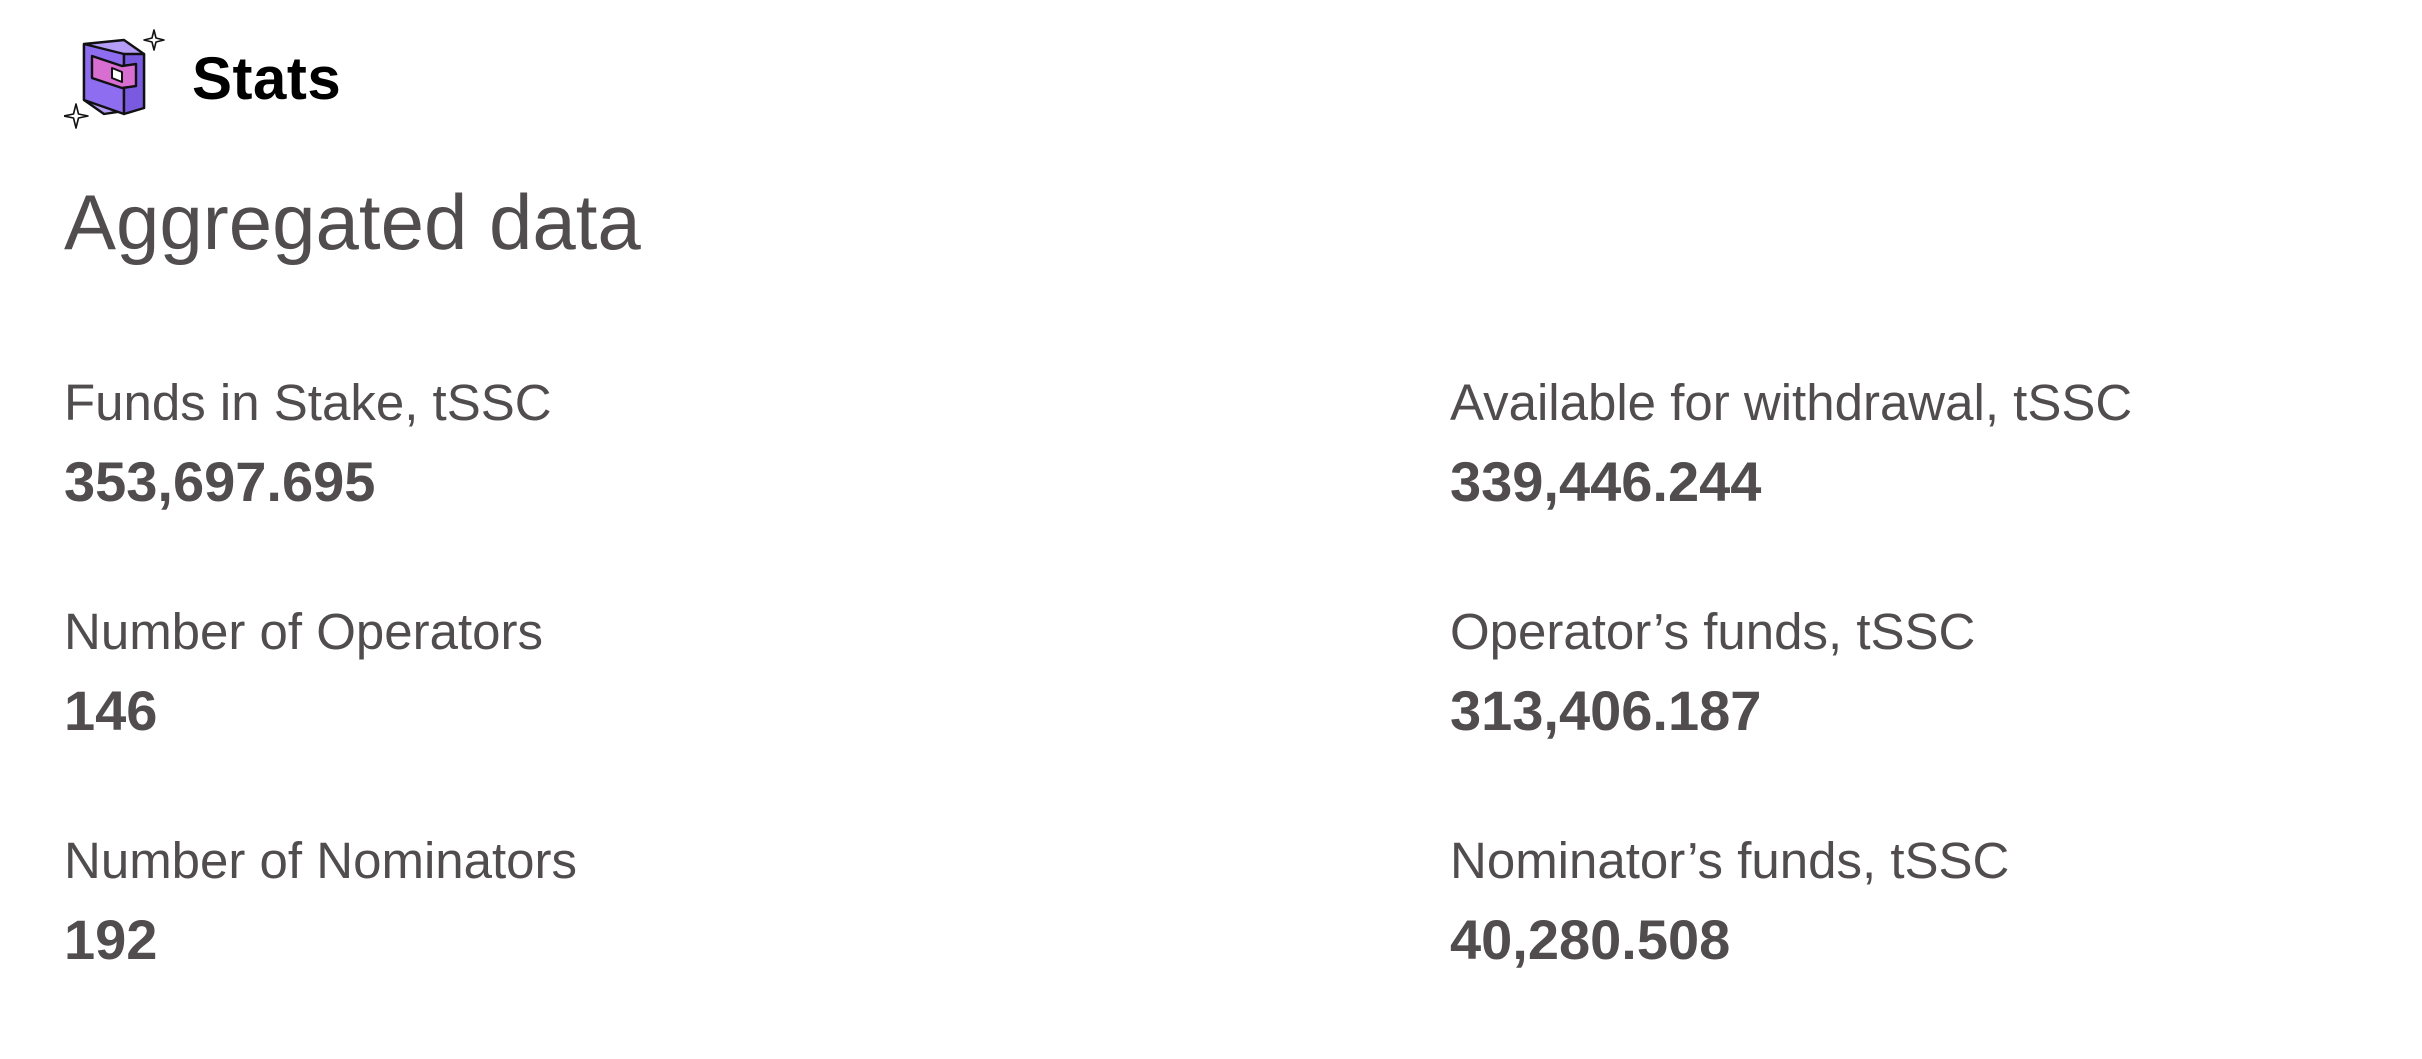 Image resolution: width=2422 pixels, height=1059 pixels. I want to click on stat-value: 192, so click(111, 940).